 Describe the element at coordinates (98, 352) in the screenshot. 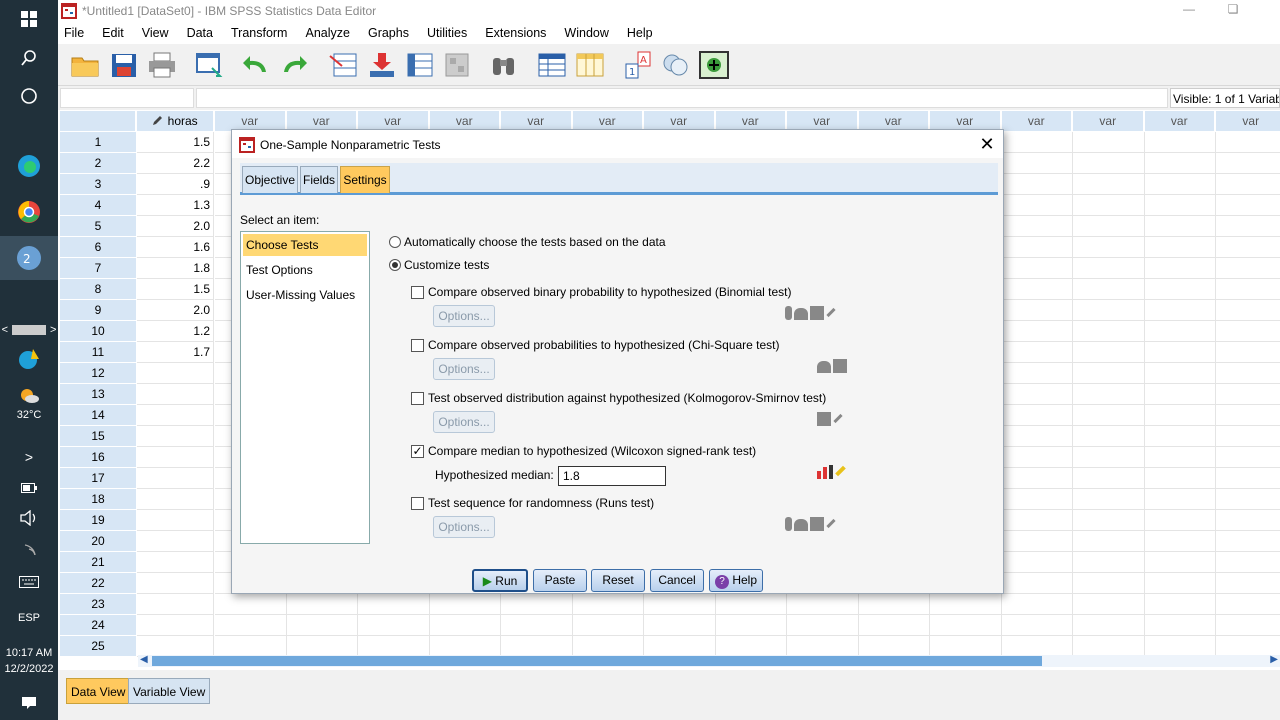

I see `row-number: 11` at that location.